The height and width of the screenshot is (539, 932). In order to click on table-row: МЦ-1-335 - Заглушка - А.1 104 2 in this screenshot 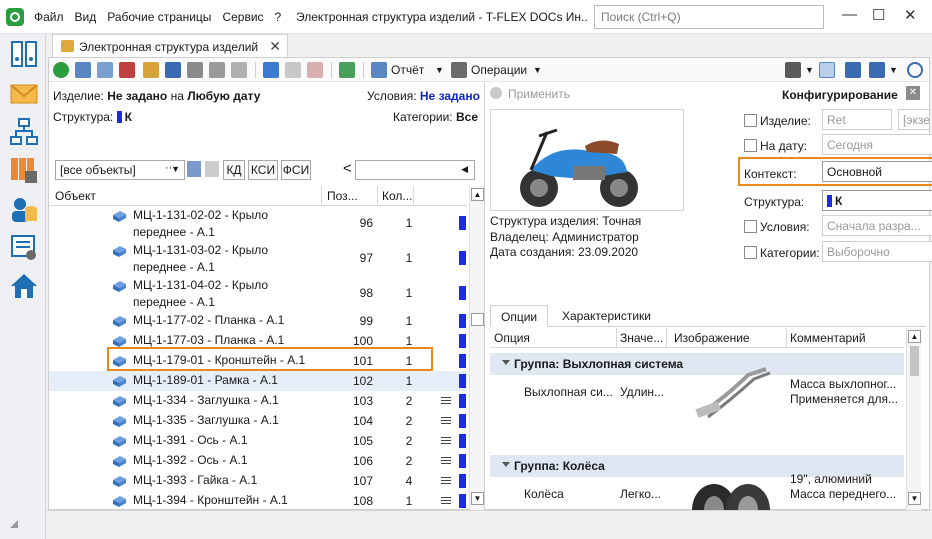, I will do `click(258, 421)`.